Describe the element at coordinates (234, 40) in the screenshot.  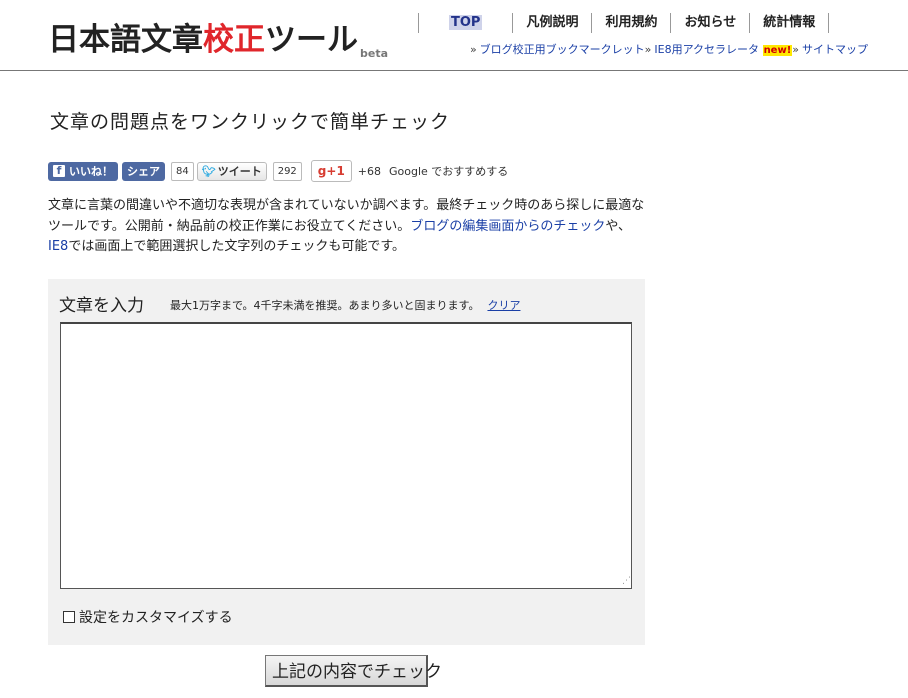
I see `logo-text-accent: 校正` at that location.